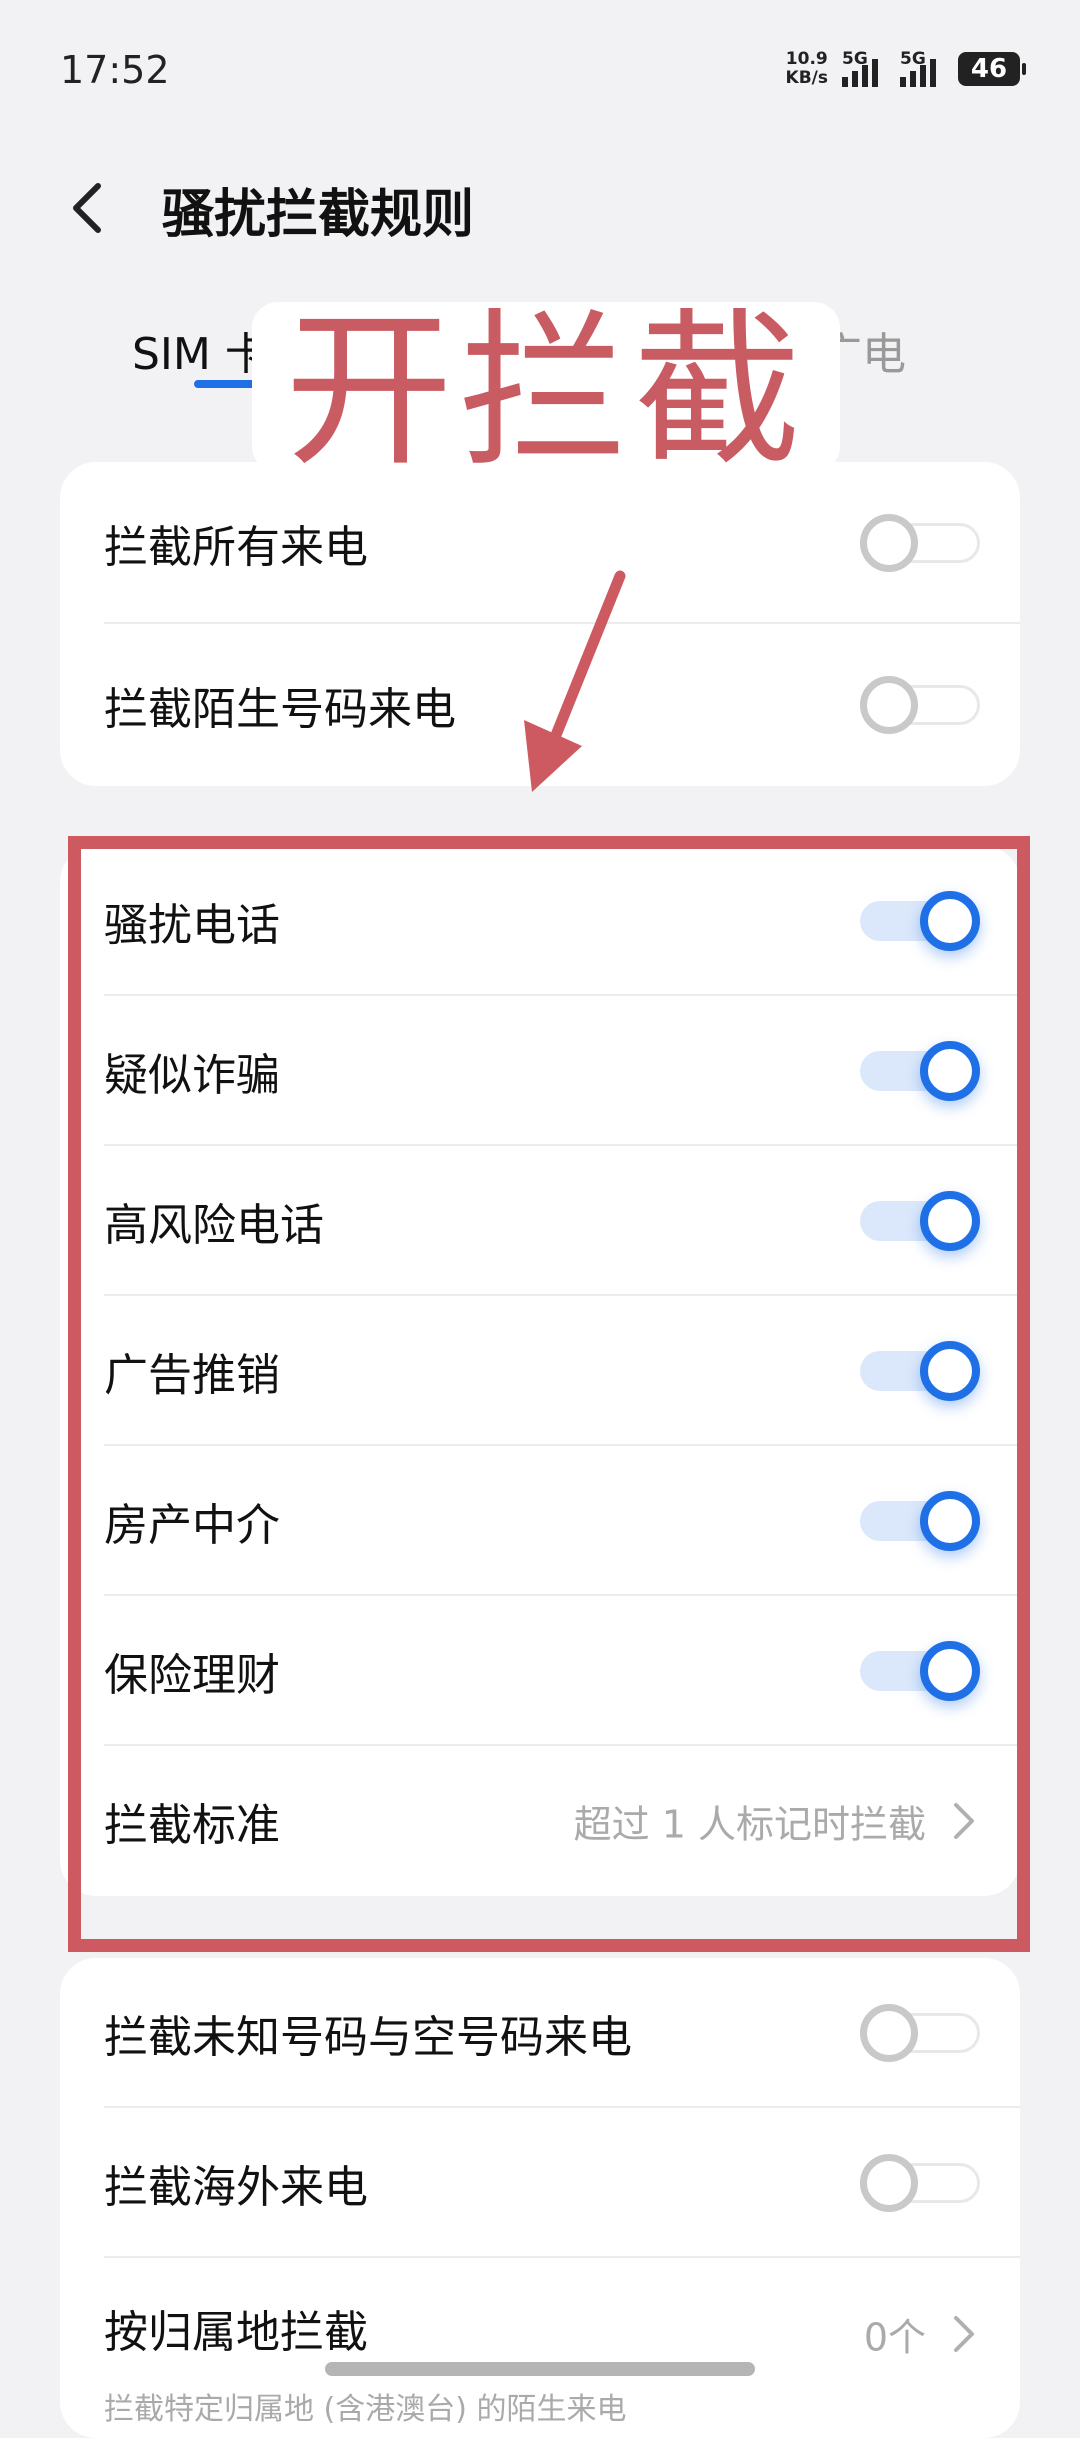  What do you see at coordinates (540, 2369) in the screenshot?
I see `home-indicator` at bounding box center [540, 2369].